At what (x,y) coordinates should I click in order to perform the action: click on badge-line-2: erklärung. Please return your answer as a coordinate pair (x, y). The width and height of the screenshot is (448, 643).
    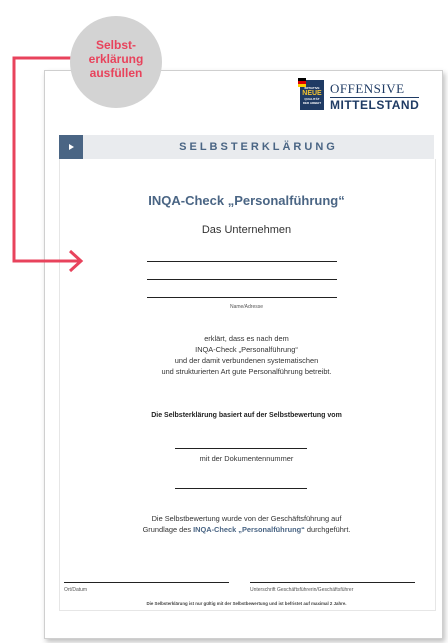
    Looking at the image, I should click on (116, 59).